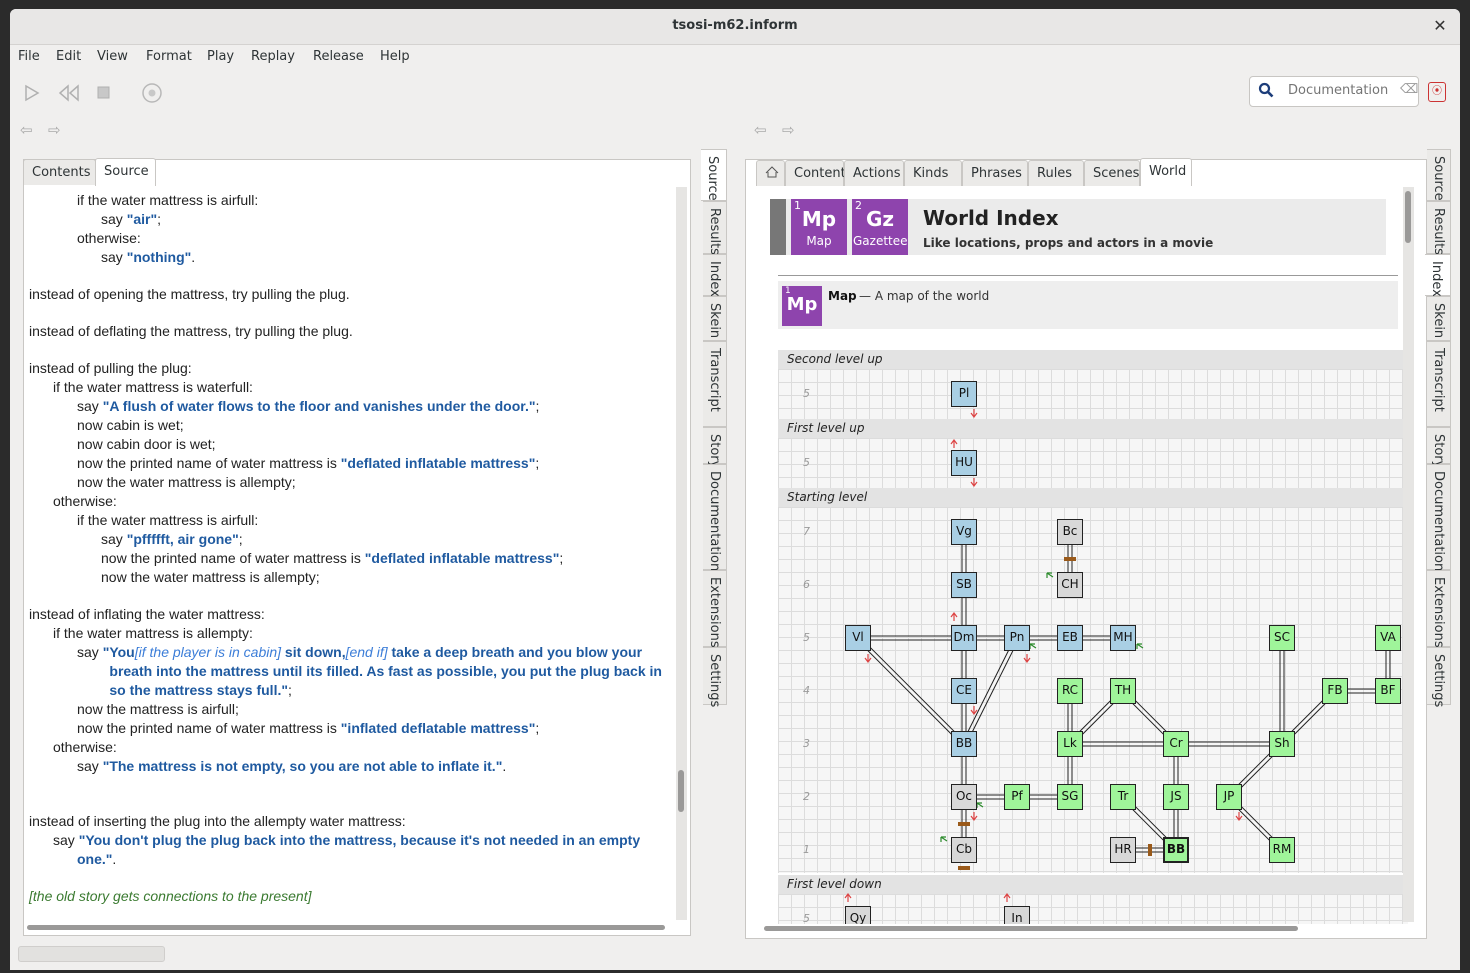 The width and height of the screenshot is (1470, 973). I want to click on index-horizontal-scrollbar, so click(1084, 929).